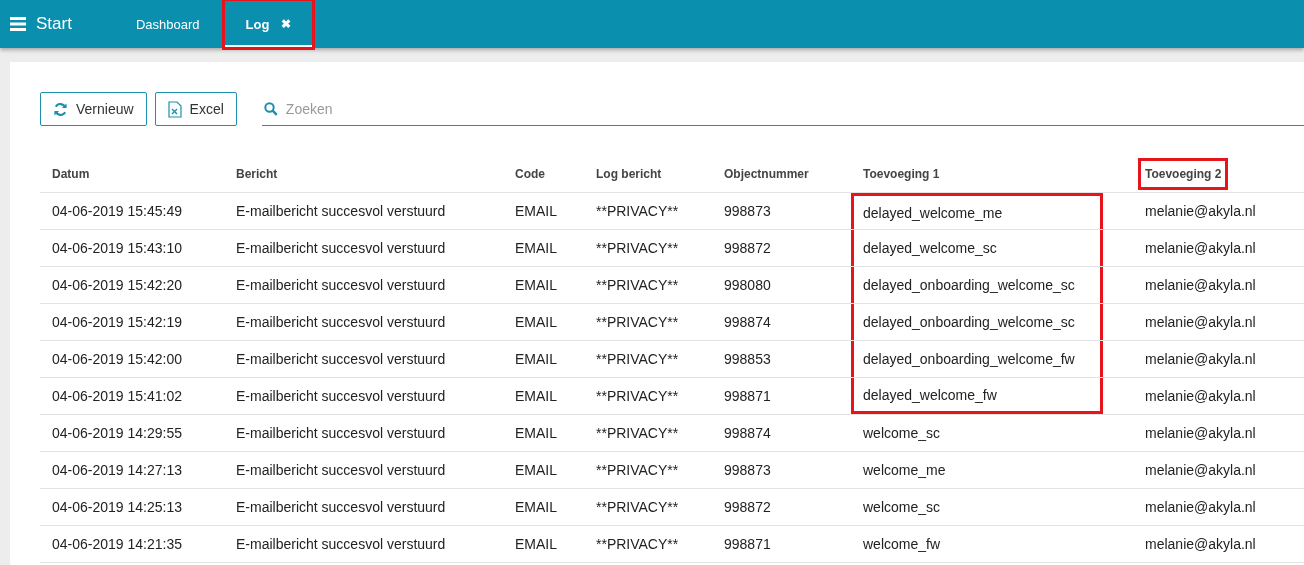  I want to click on table-cell-text: 04-06-2019 15:41:02, so click(117, 396).